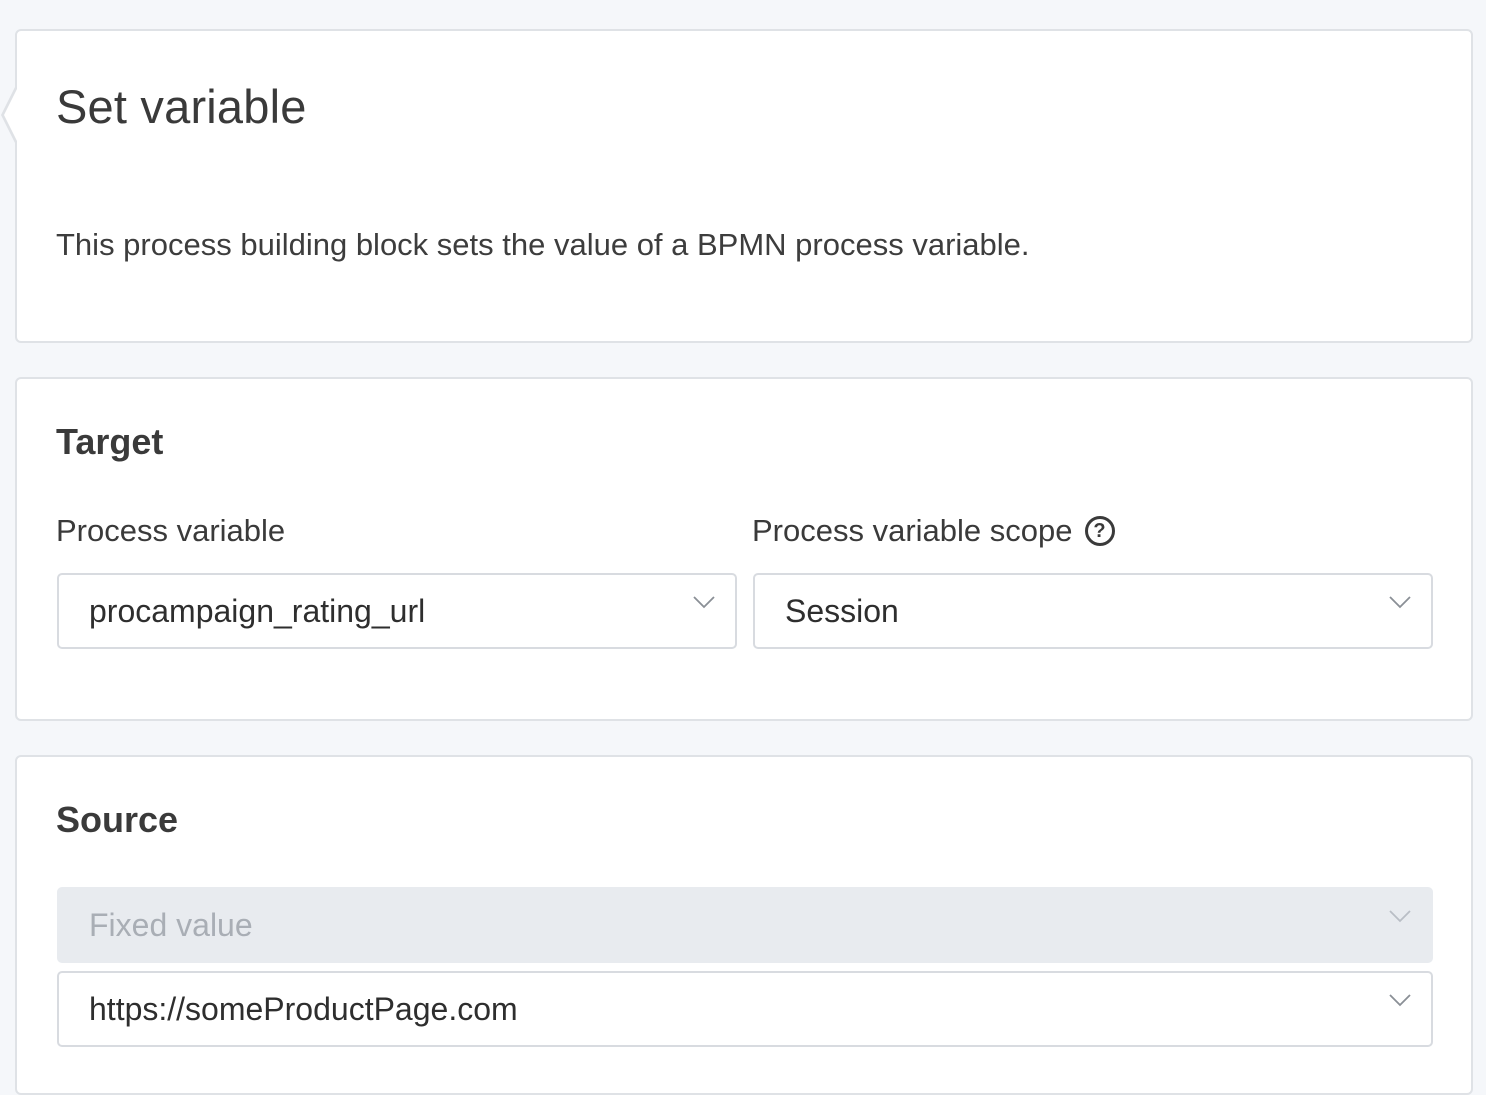 Image resolution: width=1486 pixels, height=1095 pixels. I want to click on help-circle-icon: ?, so click(1099, 531).